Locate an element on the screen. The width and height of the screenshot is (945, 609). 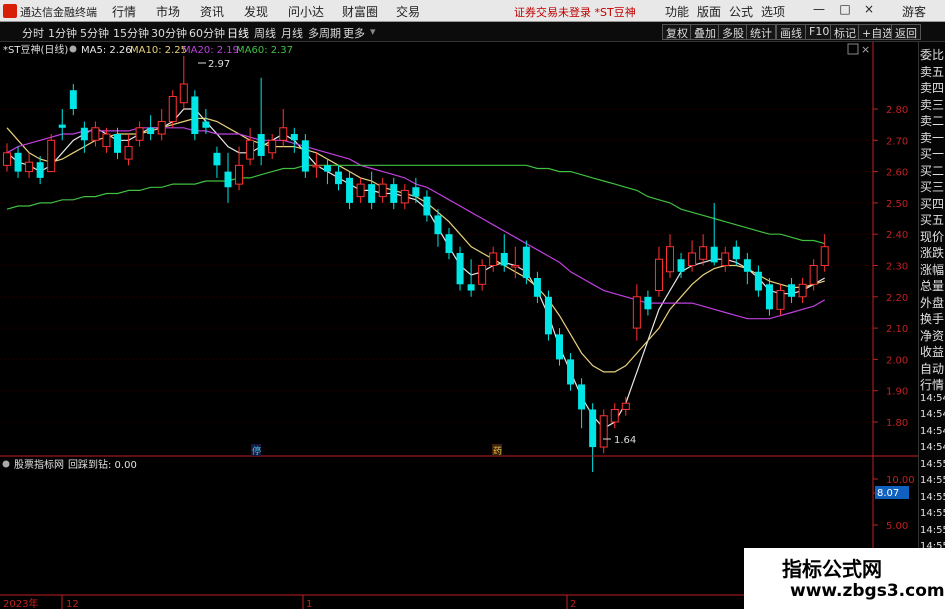
chart-close-icon: × is located at coordinates (865, 49).